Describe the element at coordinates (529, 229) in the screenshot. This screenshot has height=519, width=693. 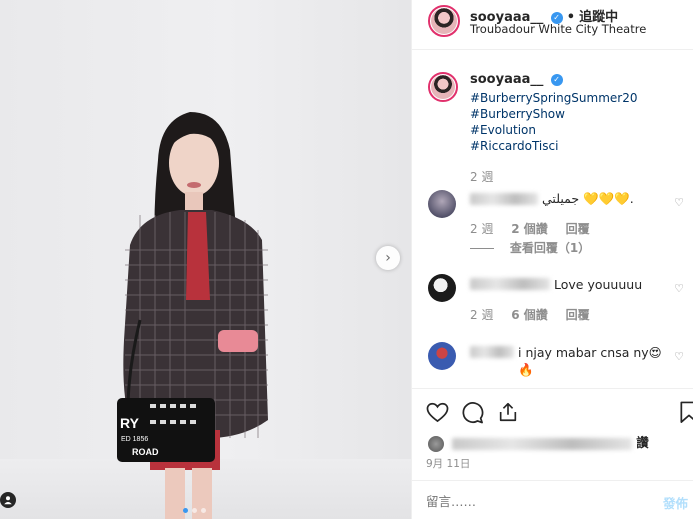
I see `comment-likes: 2 個讚` at that location.